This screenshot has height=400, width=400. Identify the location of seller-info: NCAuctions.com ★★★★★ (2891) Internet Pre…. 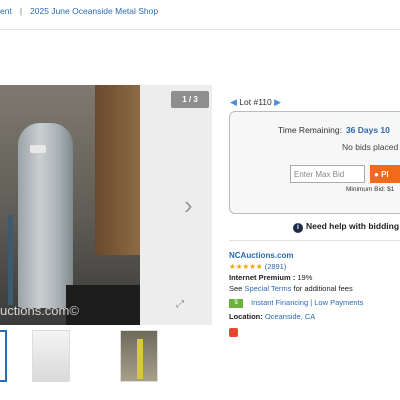
(296, 293).